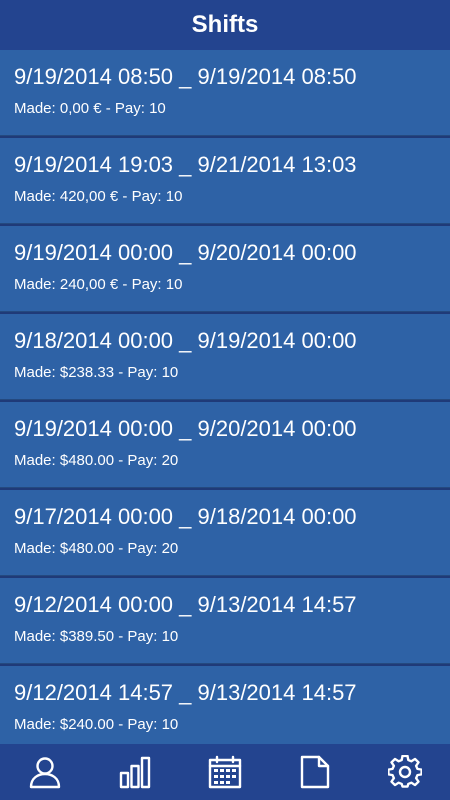 Image resolution: width=450 pixels, height=800 pixels. What do you see at coordinates (96, 724) in the screenshot?
I see `shift-earnings: Made: $240.00 - Pay: 10` at bounding box center [96, 724].